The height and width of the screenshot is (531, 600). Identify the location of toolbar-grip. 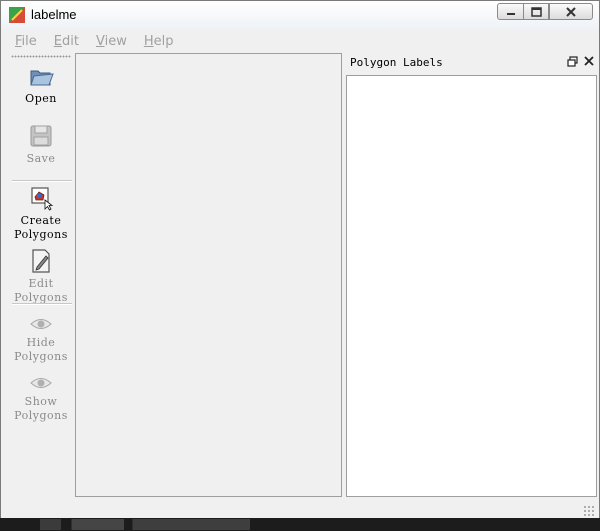
(41, 56).